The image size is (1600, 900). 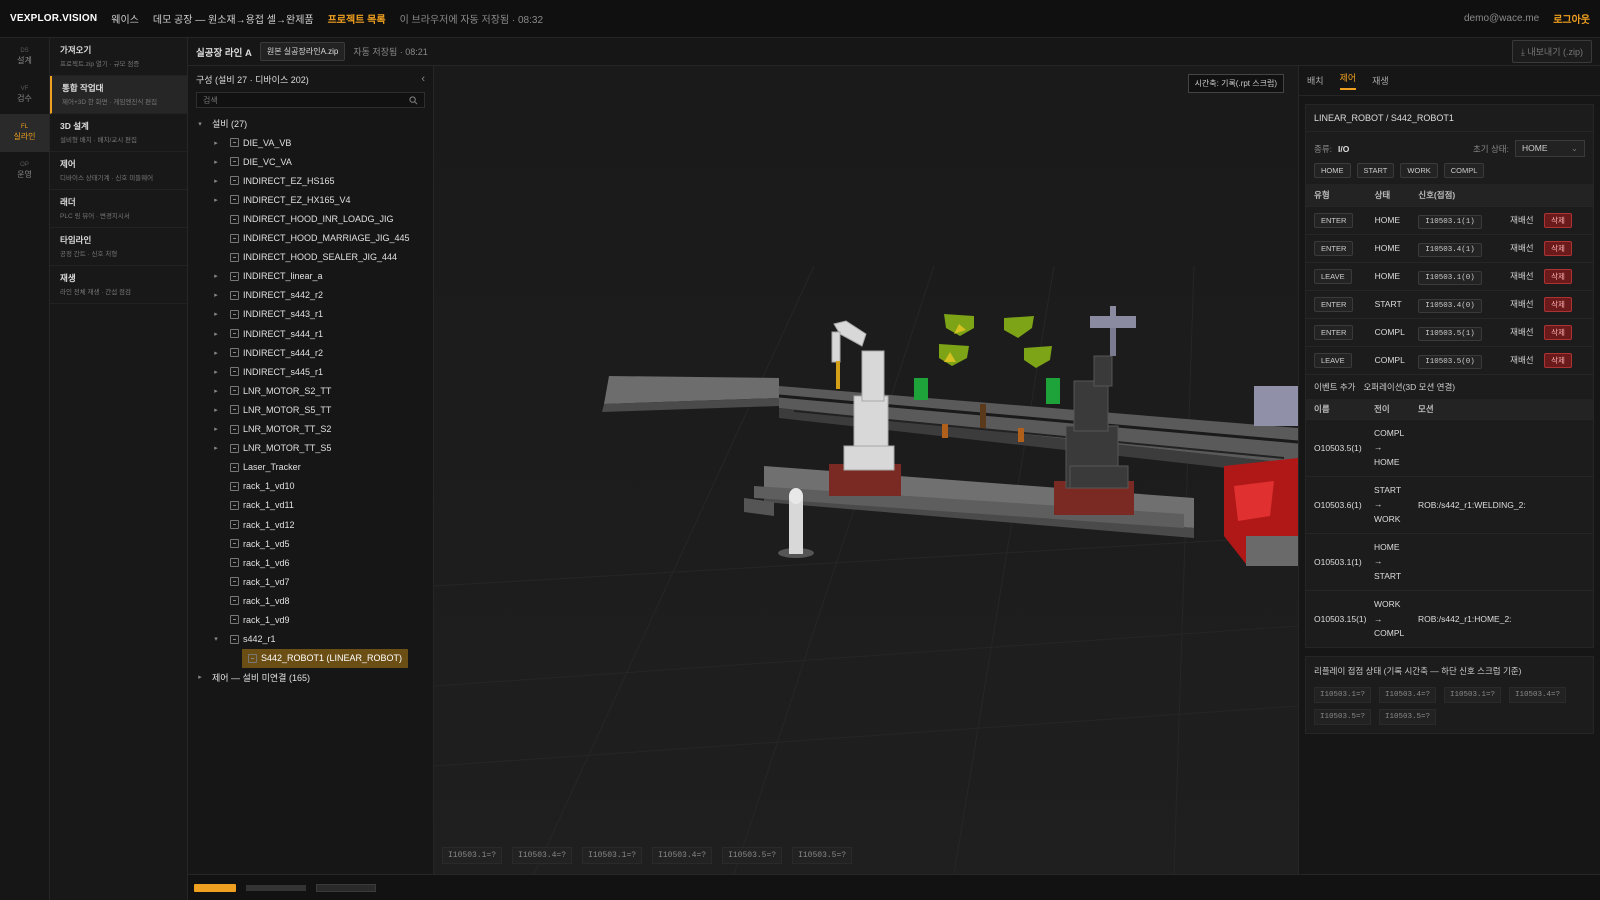 I want to click on signal-contact: I10503.4(1), so click(x=1450, y=249).